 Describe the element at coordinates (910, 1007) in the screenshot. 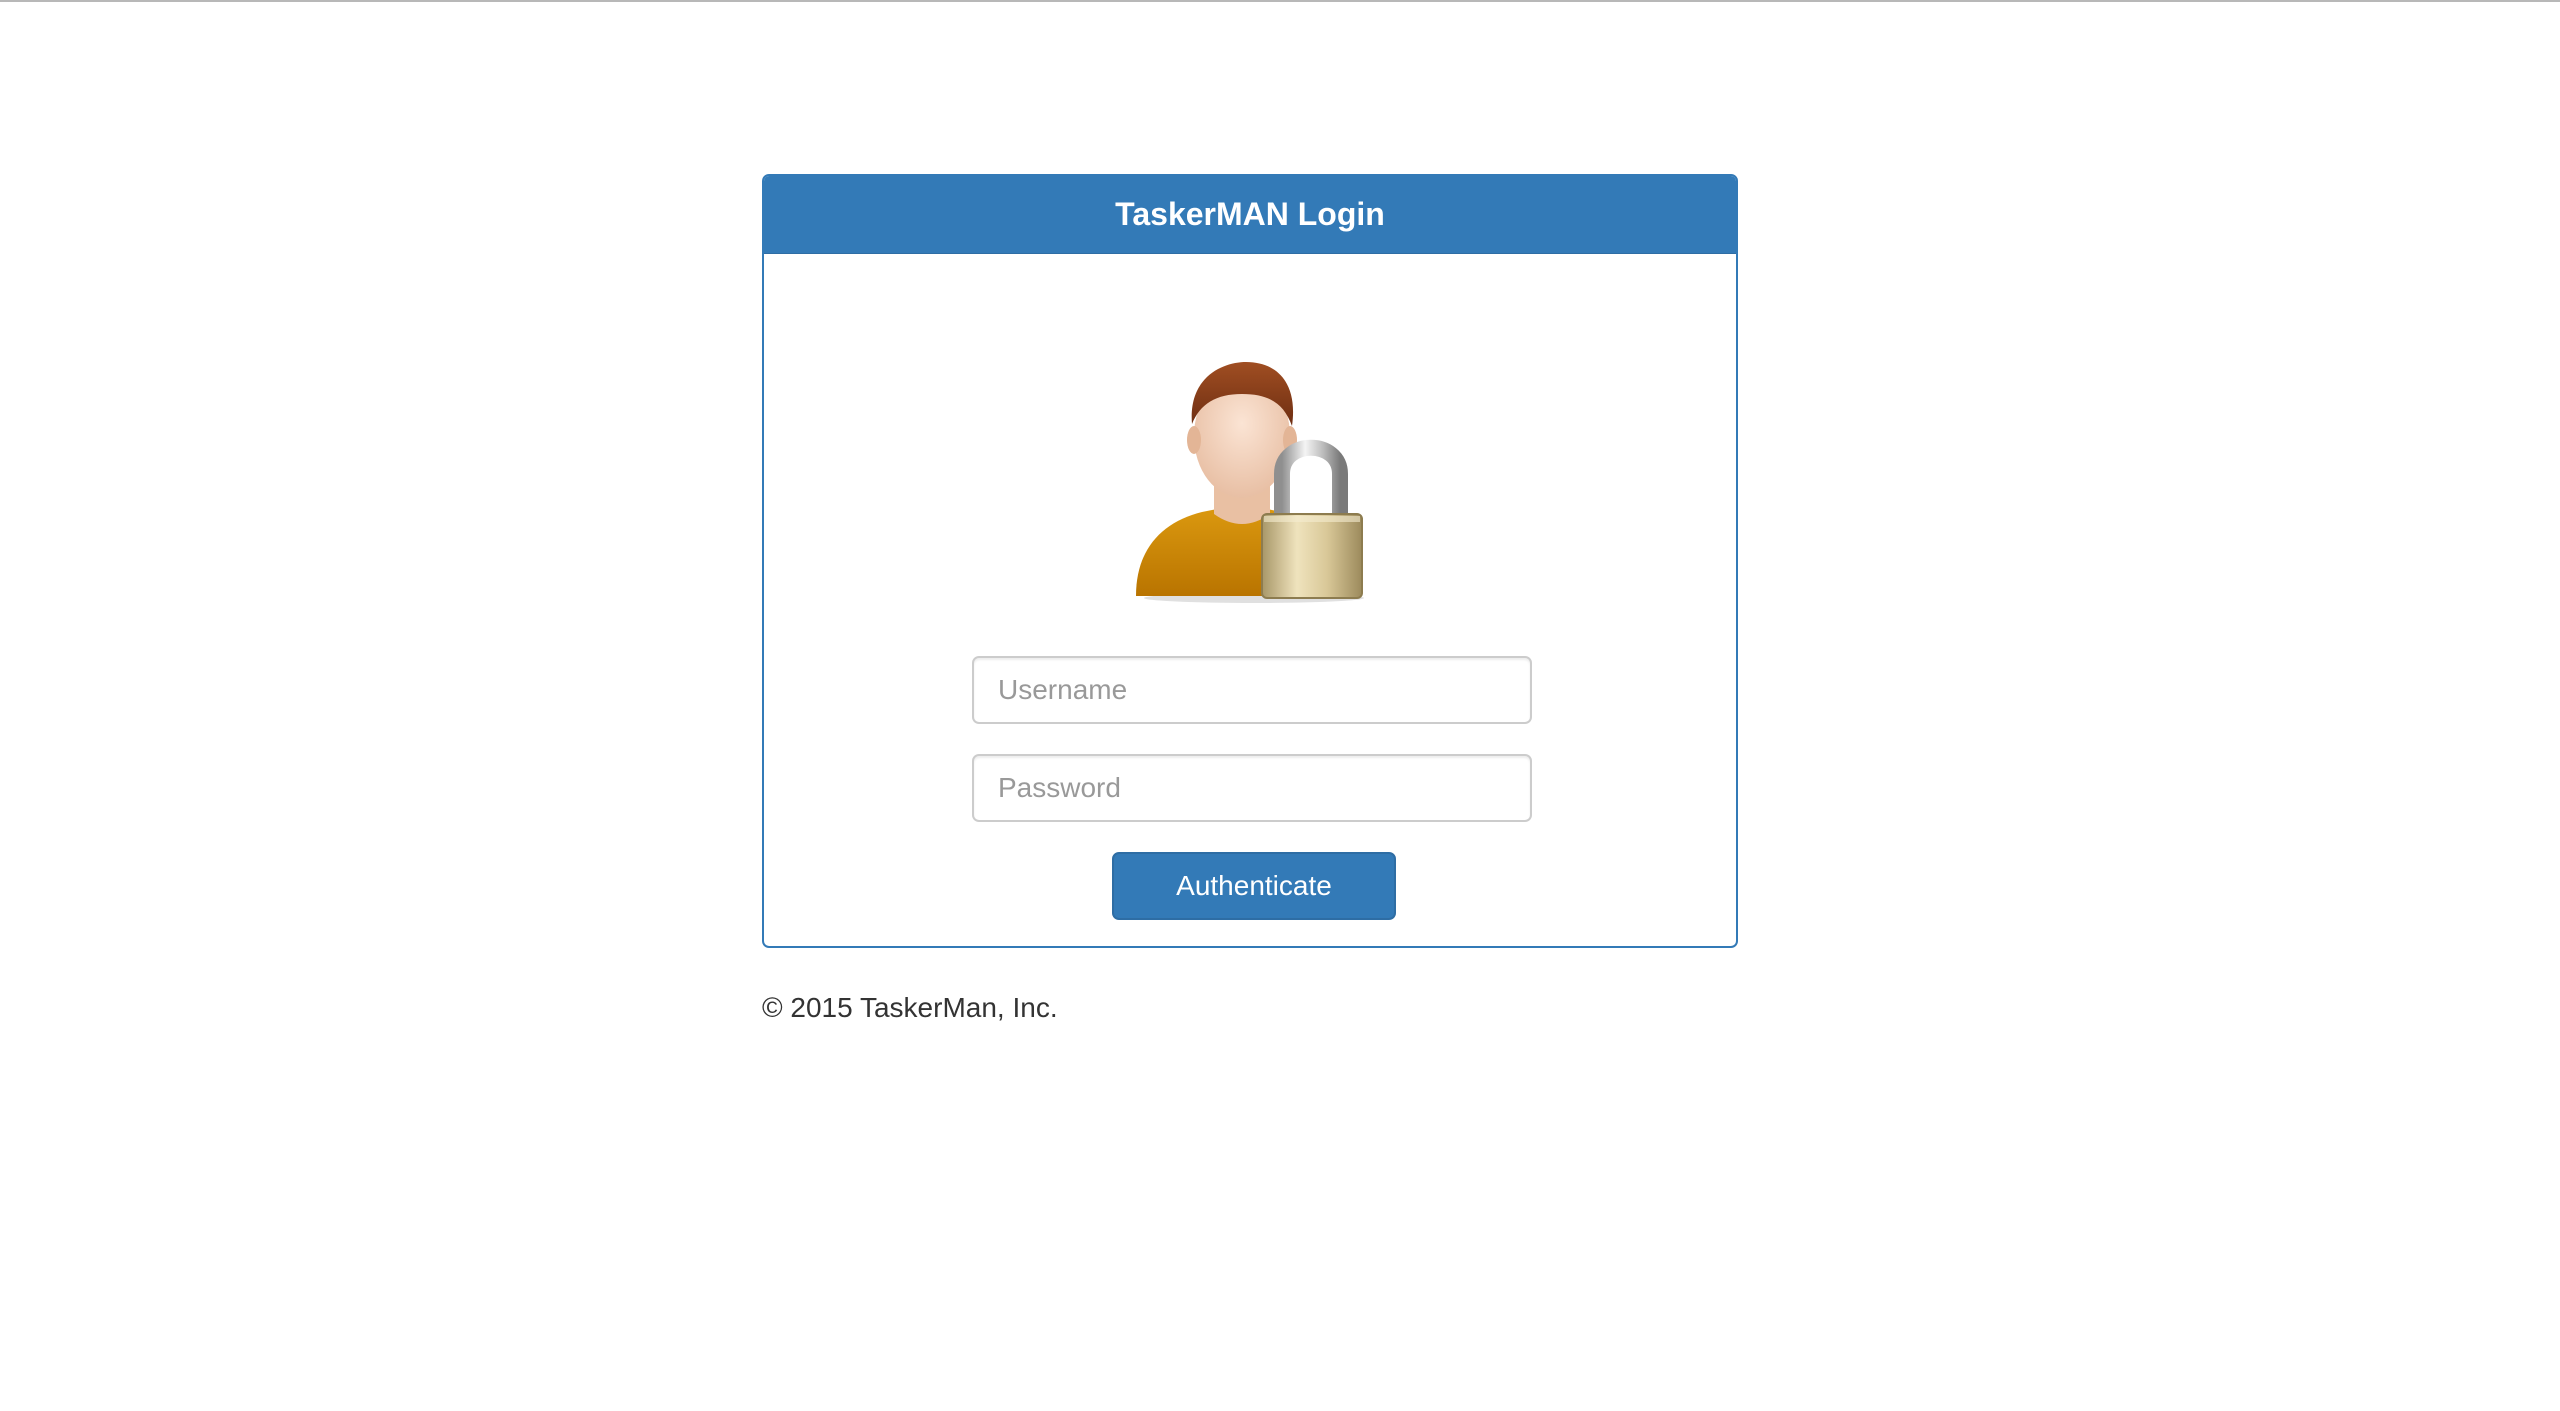

I see `copyright-text: © 2015 TaskerMan, Inc.` at that location.